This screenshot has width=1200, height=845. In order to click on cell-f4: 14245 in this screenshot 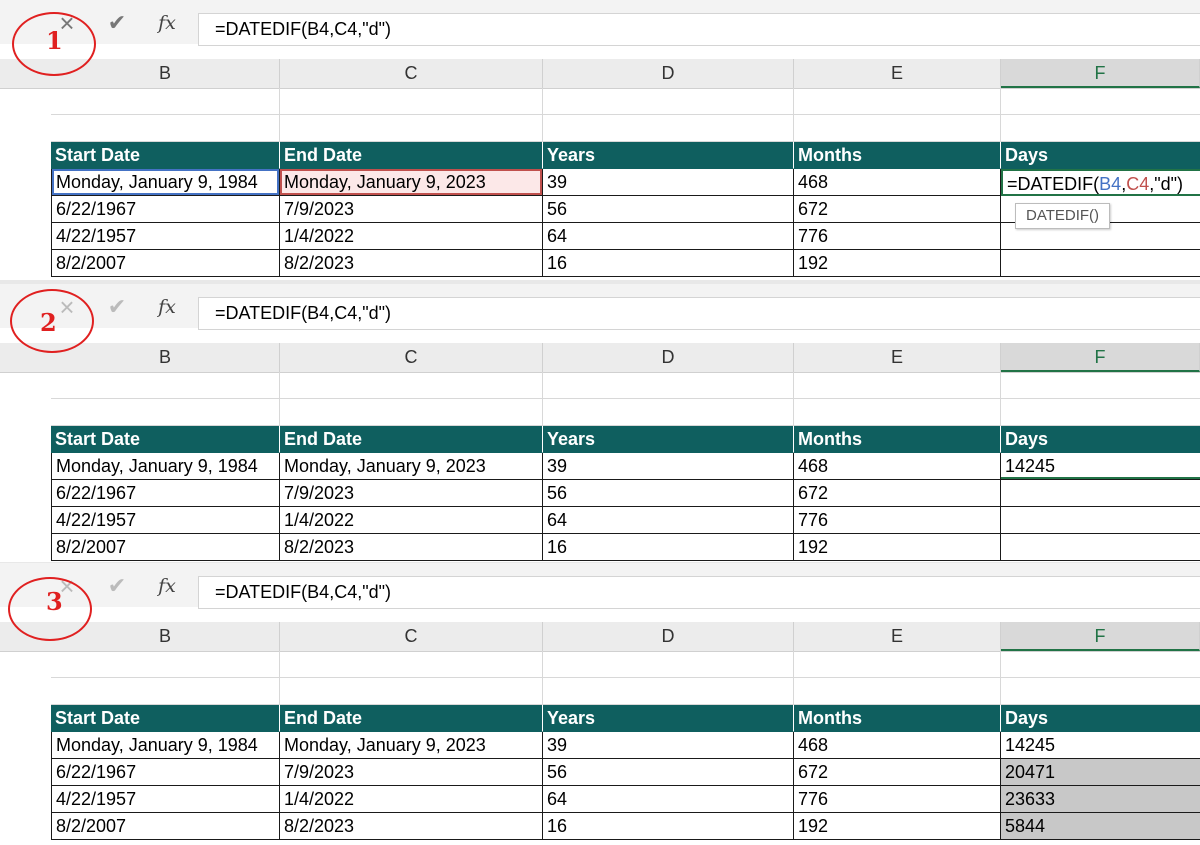, I will do `click(1100, 745)`.